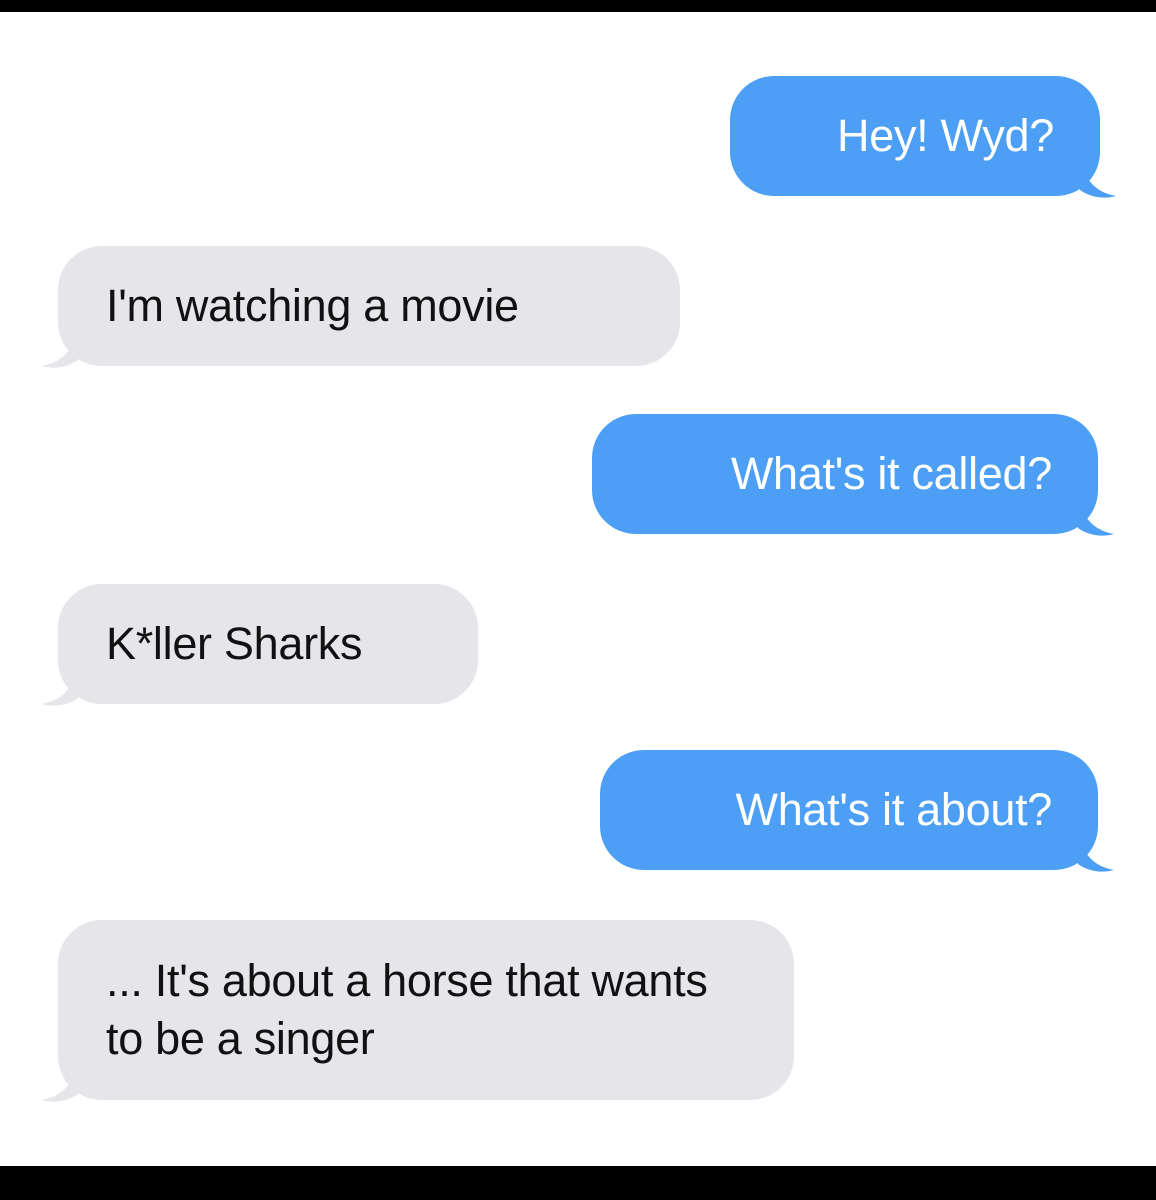 The image size is (1156, 1200). I want to click on message-text: I'm watching a movie, so click(312, 305).